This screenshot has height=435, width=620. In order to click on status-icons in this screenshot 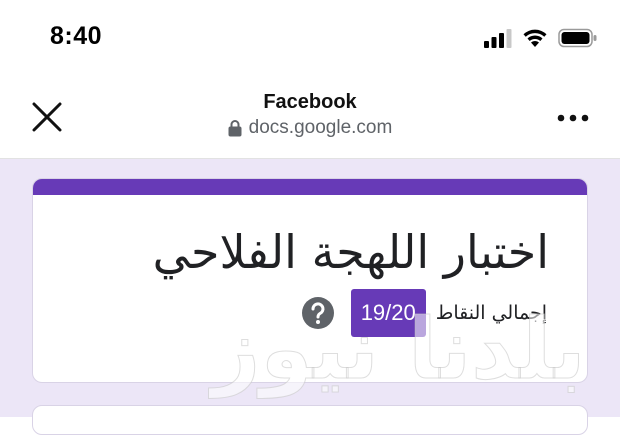, I will do `click(541, 38)`.